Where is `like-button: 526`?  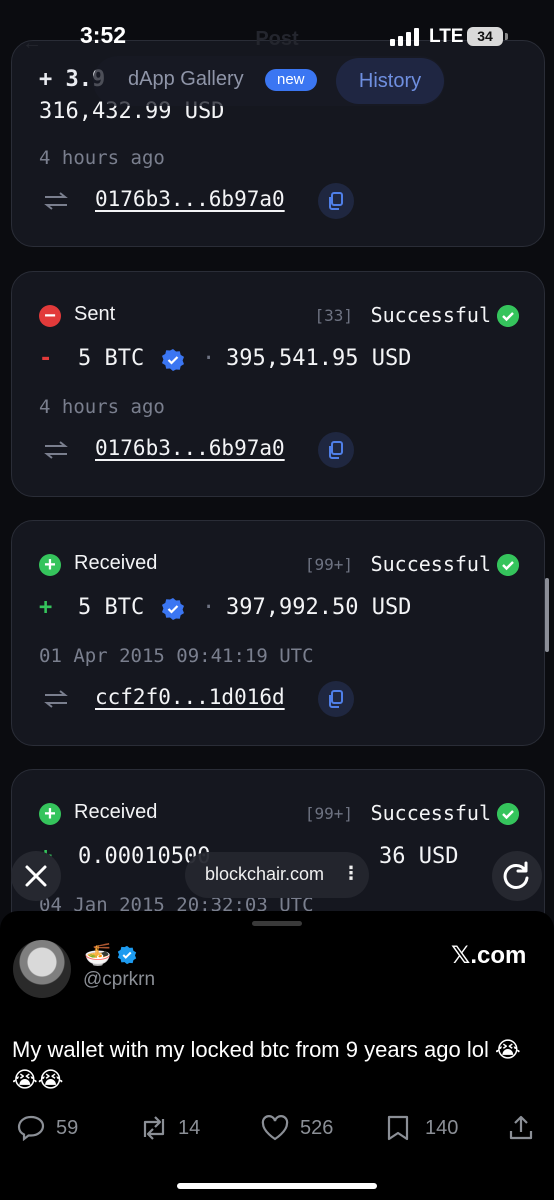
like-button: 526 is located at coordinates (301, 1128).